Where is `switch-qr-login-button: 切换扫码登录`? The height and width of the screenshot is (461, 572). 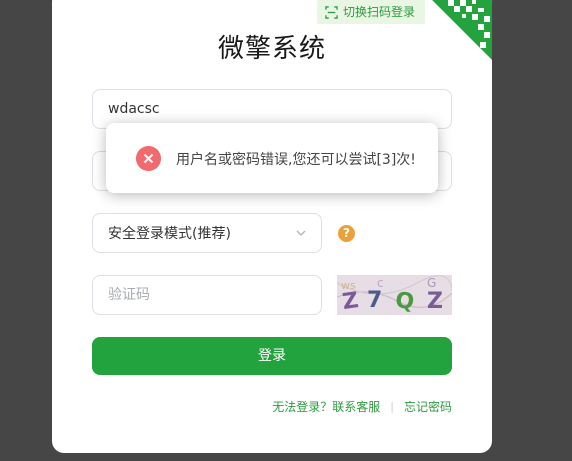 switch-qr-login-button: 切换扫码登录 is located at coordinates (371, 12).